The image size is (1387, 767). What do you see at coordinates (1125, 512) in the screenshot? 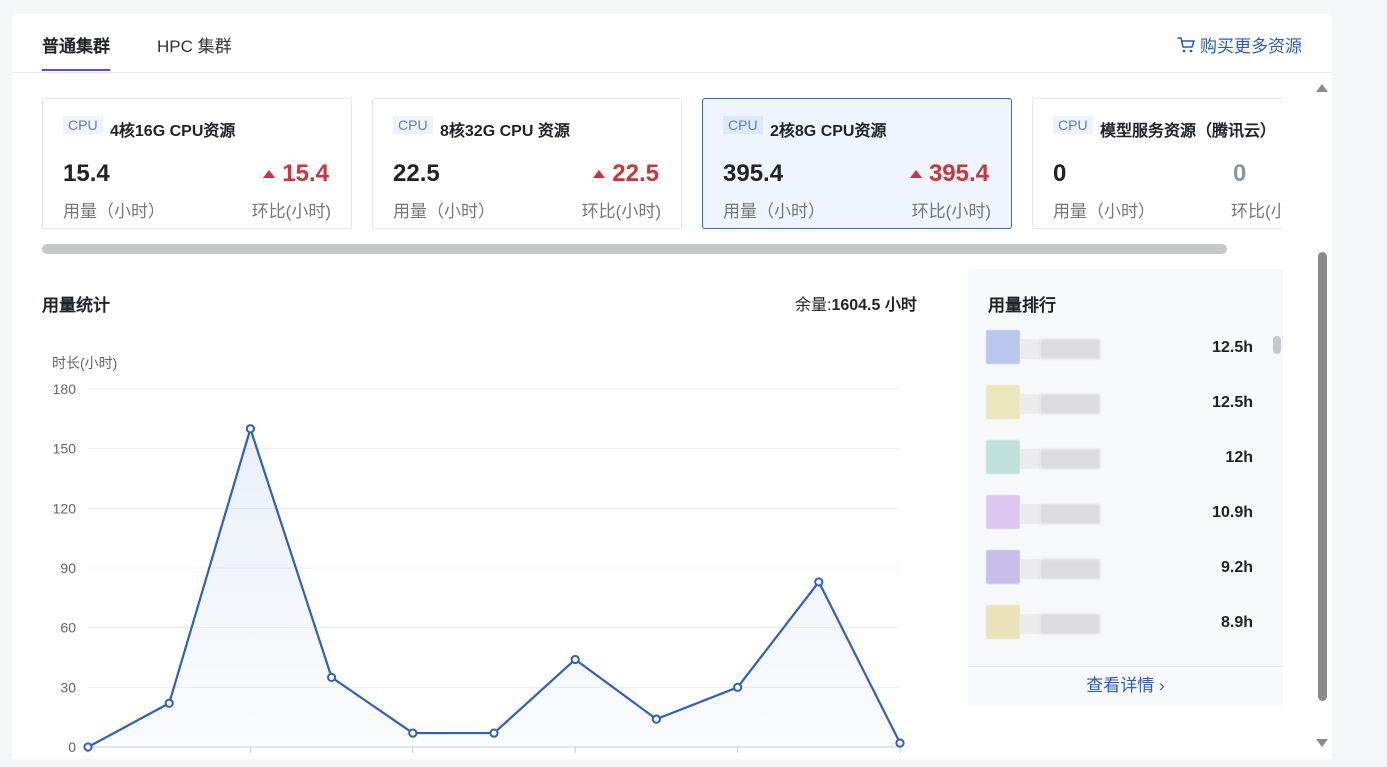
I see `ranking-item: 10.9h` at bounding box center [1125, 512].